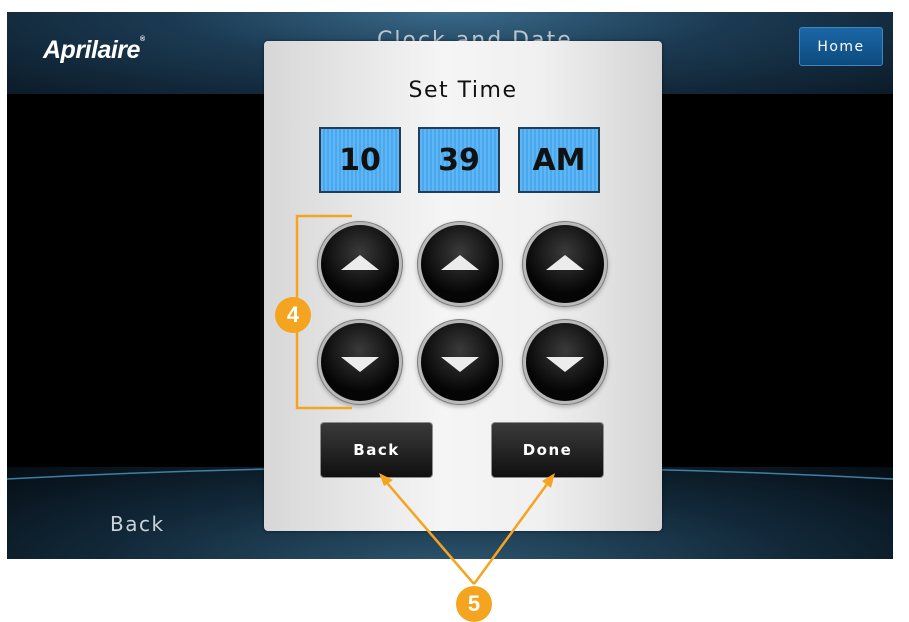 The height and width of the screenshot is (622, 909). I want to click on callout-5-badge: 5, so click(474, 604).